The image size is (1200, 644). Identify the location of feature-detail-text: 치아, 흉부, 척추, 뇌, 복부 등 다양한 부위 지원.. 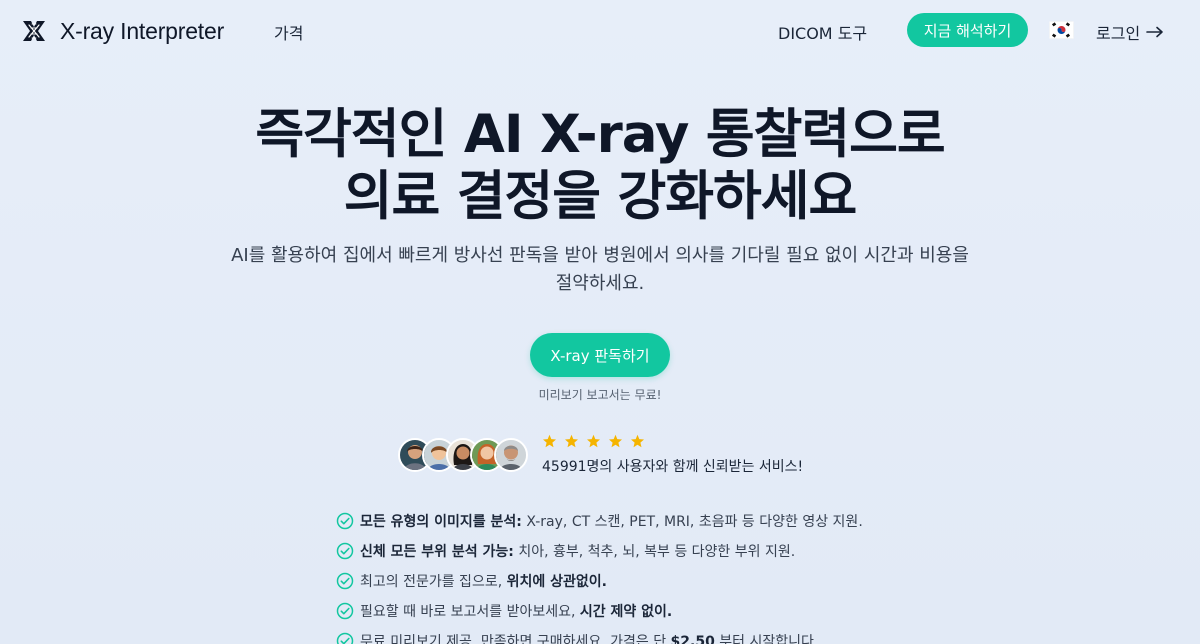
(654, 552).